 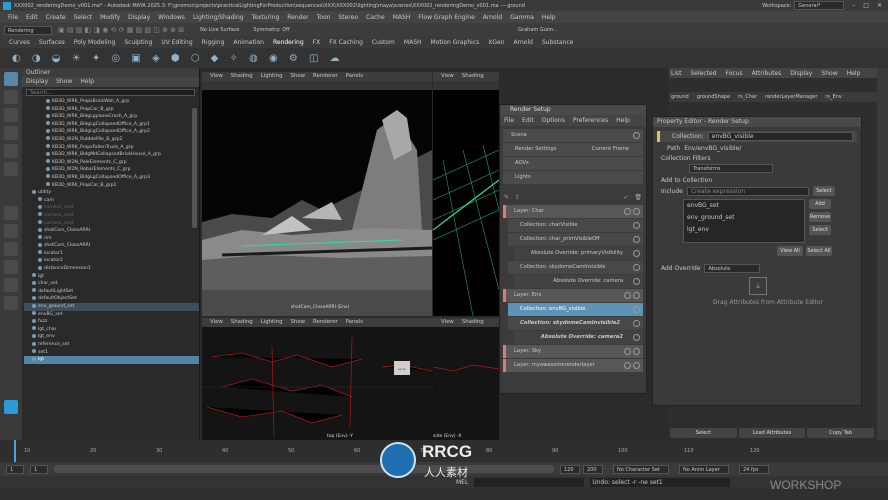 What do you see at coordinates (575, 323) in the screenshot?
I see `render-setup-coll-row: Collection: skydomeCamInvisible2` at bounding box center [575, 323].